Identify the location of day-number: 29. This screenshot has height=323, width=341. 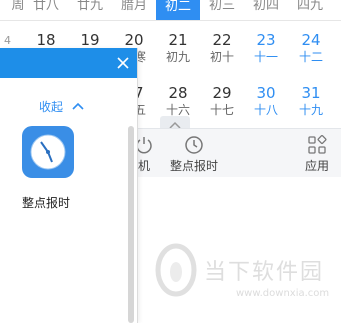
(222, 93).